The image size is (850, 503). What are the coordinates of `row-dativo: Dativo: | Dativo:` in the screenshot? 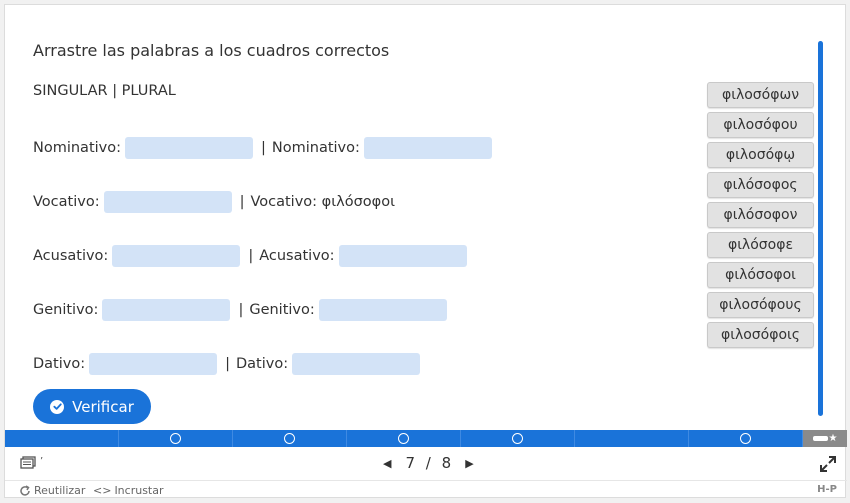 It's located at (228, 364).